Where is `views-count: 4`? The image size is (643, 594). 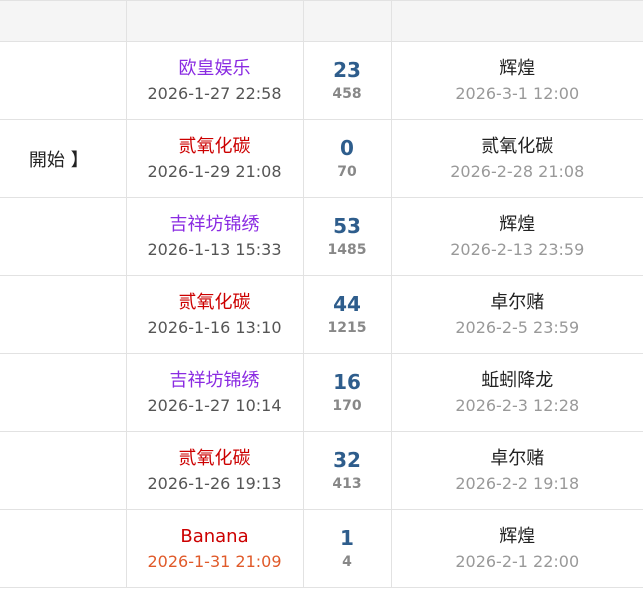 views-count: 4 is located at coordinates (347, 561).